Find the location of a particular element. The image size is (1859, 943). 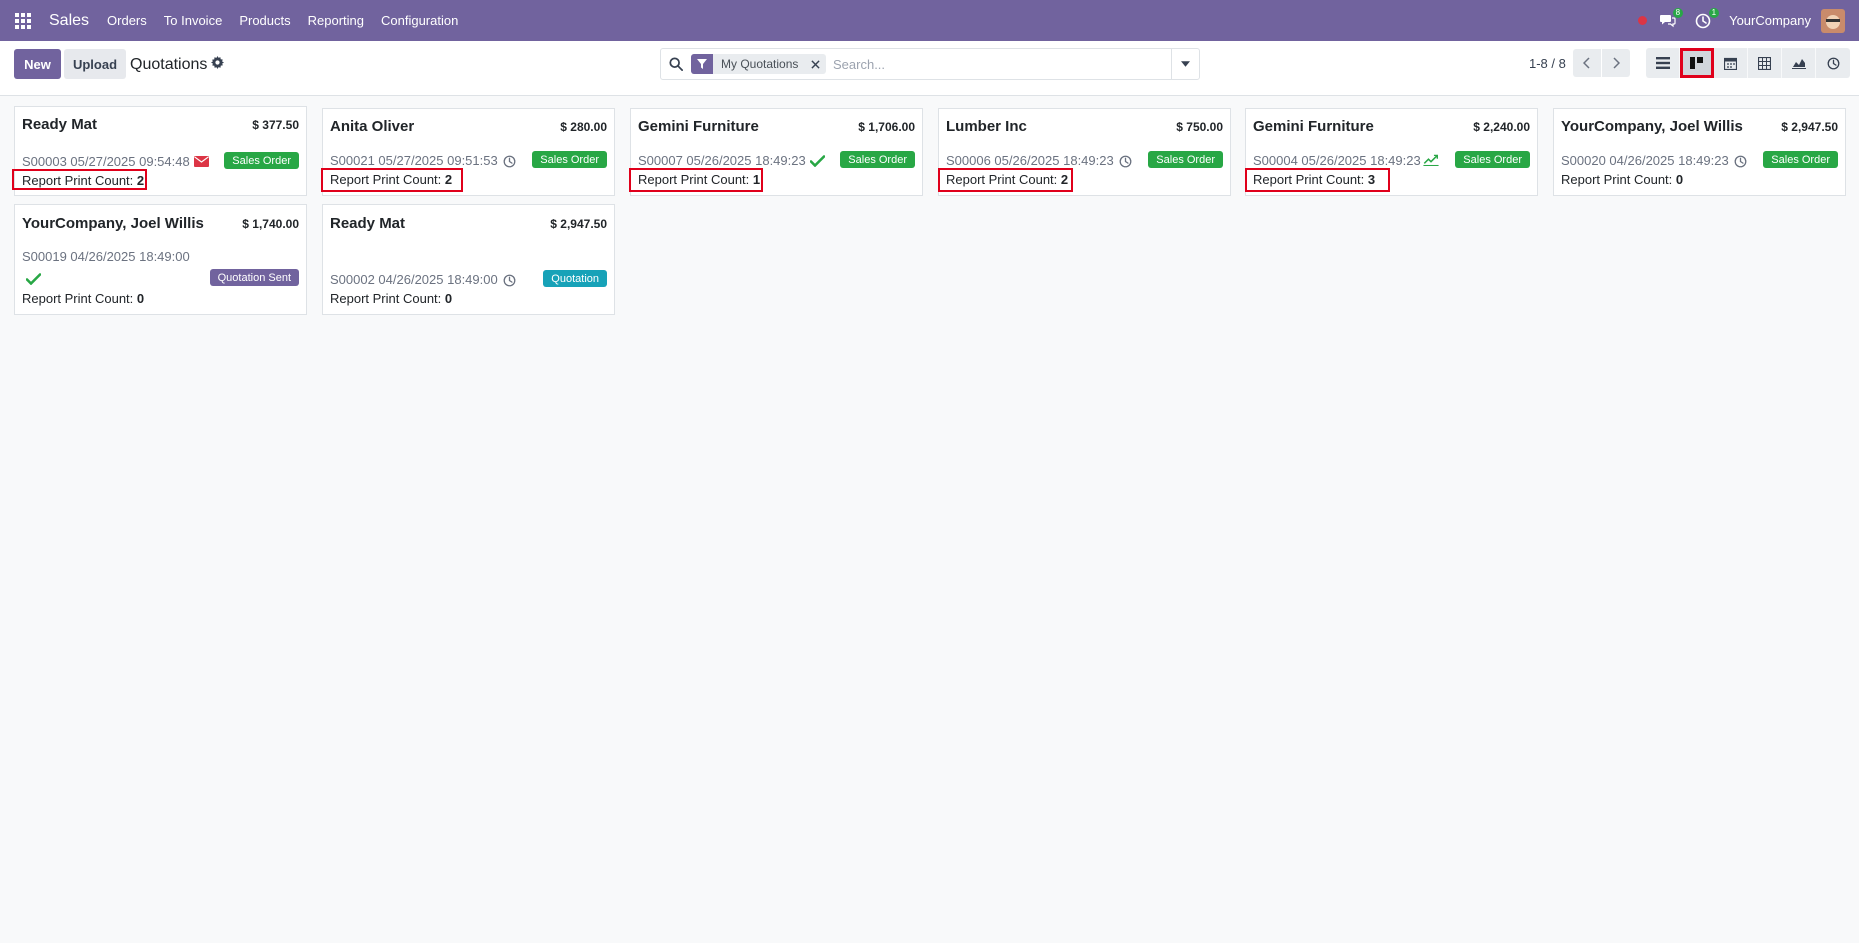

pager-next-button is located at coordinates (1616, 63).